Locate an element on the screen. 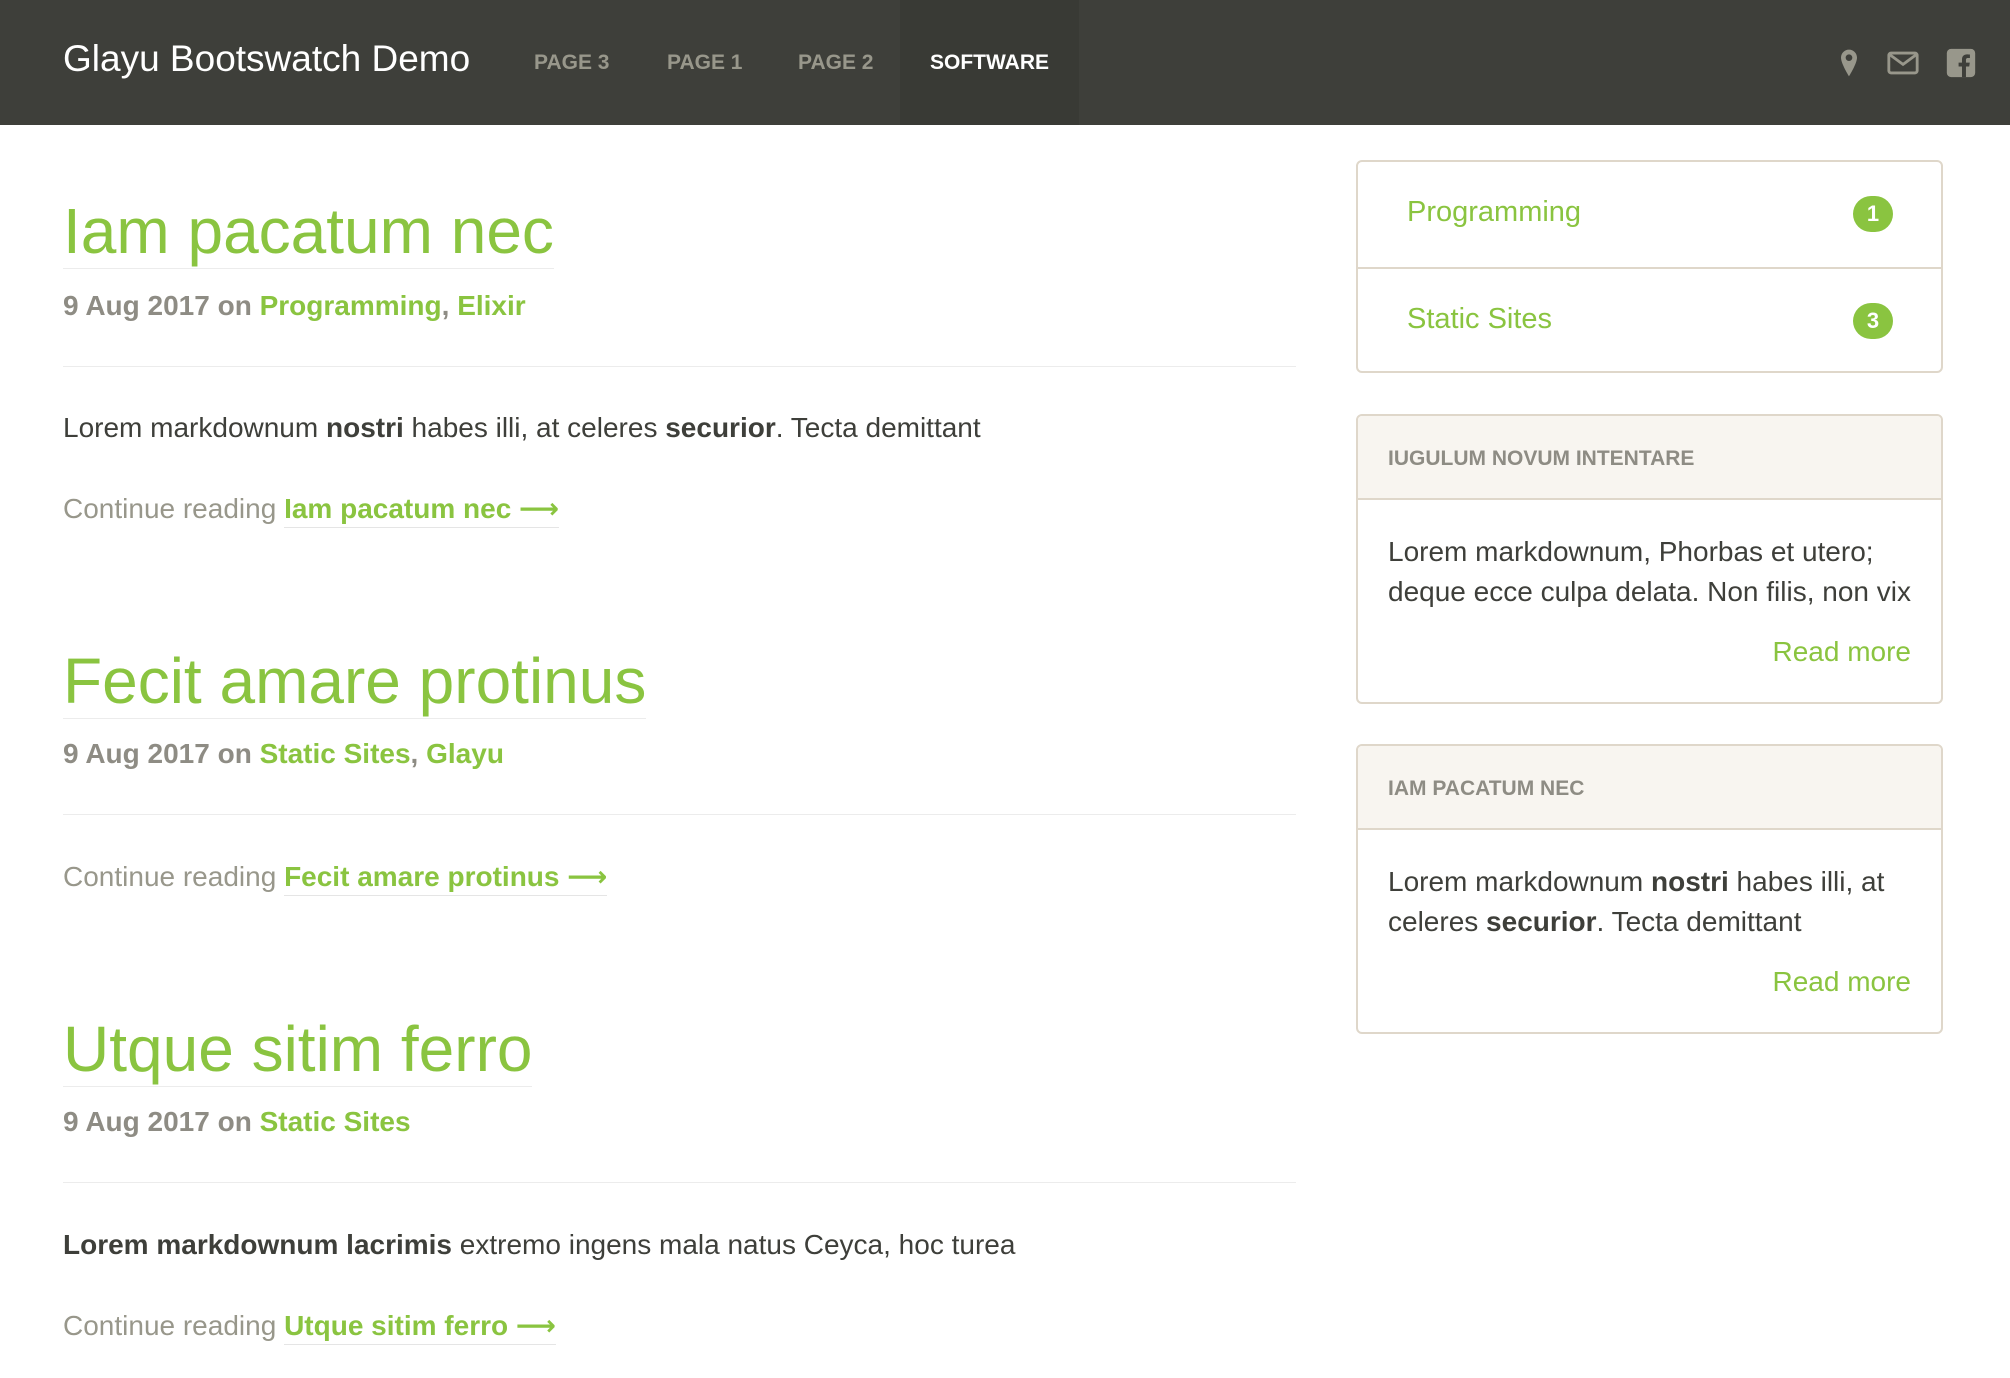 The width and height of the screenshot is (2010, 1378). category-item-programming: Programming 1 is located at coordinates (1649, 215).